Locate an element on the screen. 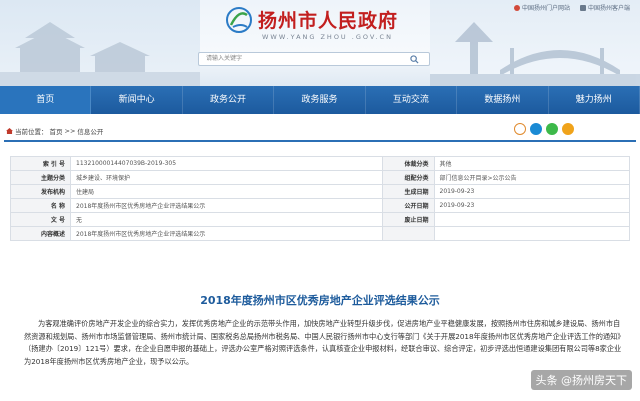  qzone-share-icon is located at coordinates (568, 129).